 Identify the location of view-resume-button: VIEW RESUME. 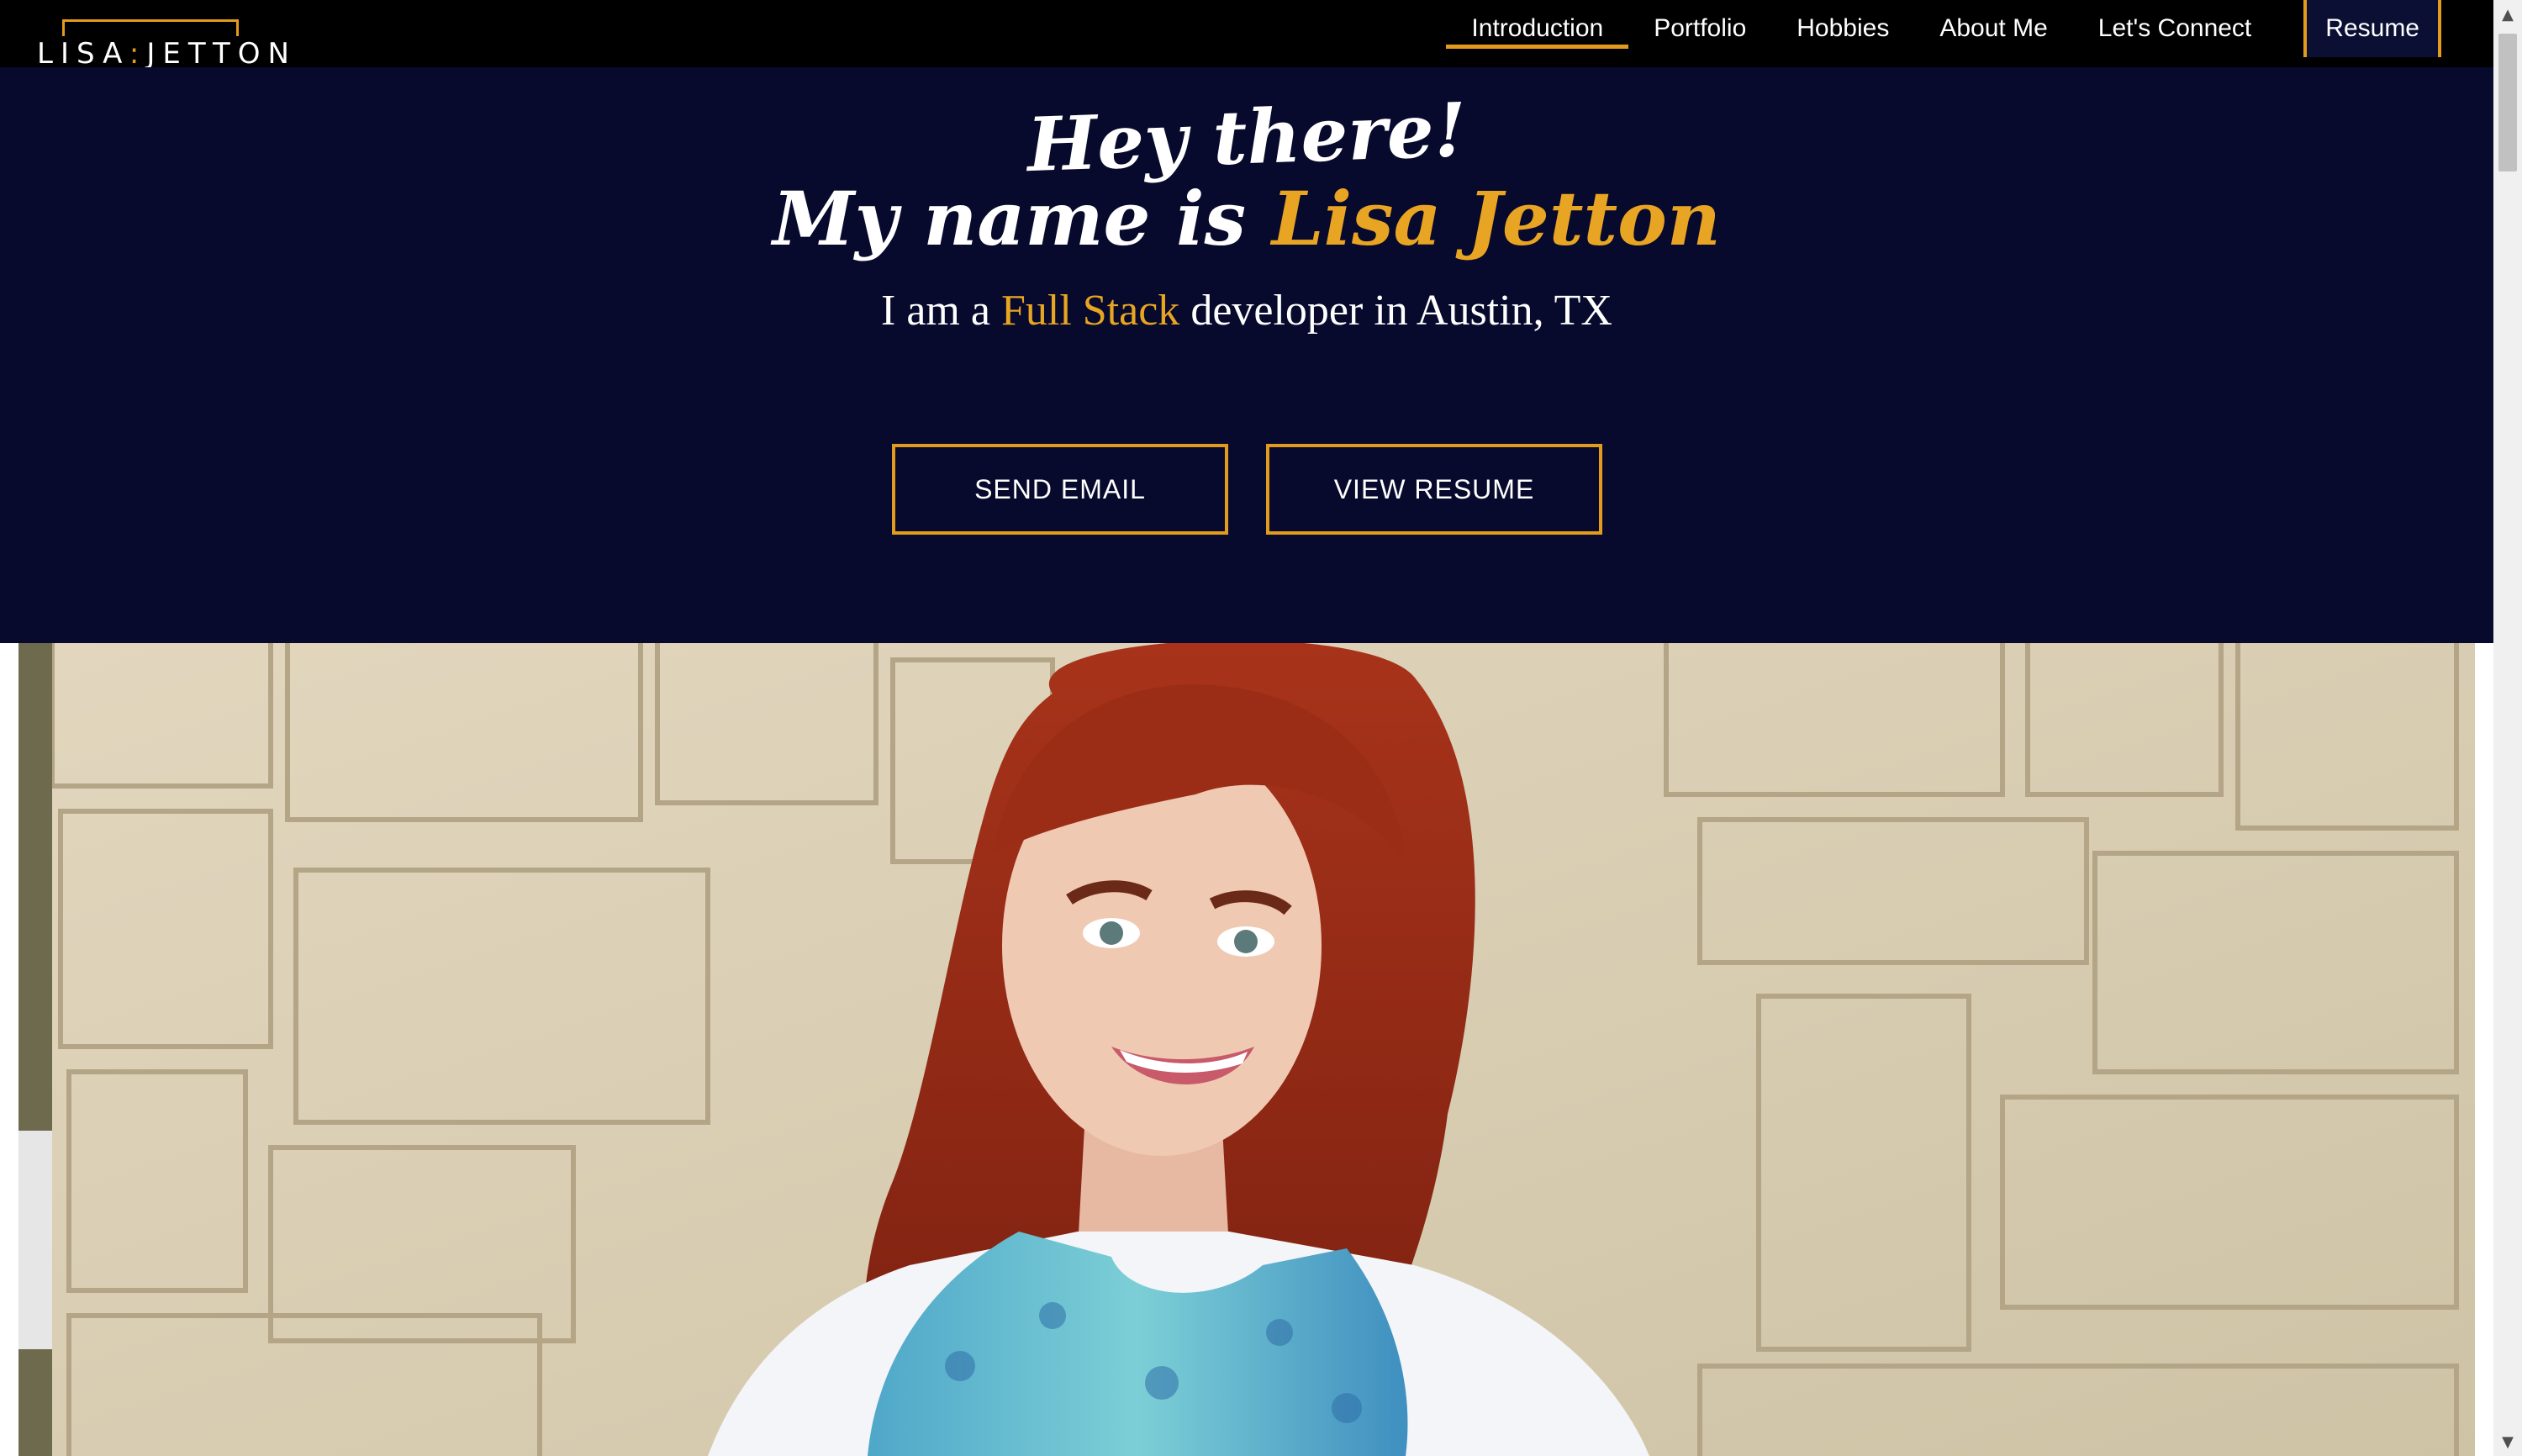
(1434, 489).